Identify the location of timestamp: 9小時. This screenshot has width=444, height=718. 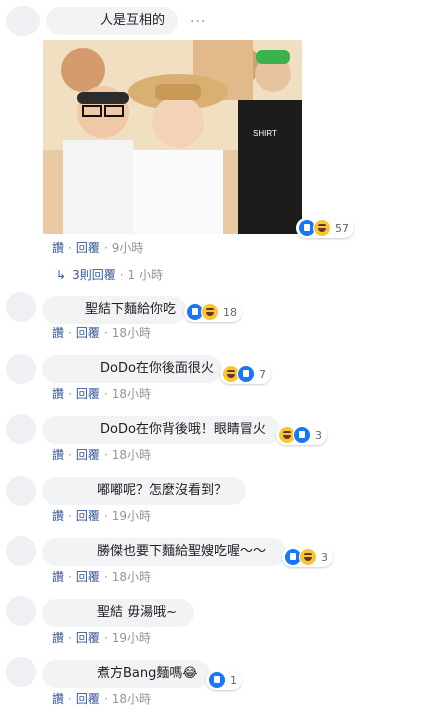
(127, 248).